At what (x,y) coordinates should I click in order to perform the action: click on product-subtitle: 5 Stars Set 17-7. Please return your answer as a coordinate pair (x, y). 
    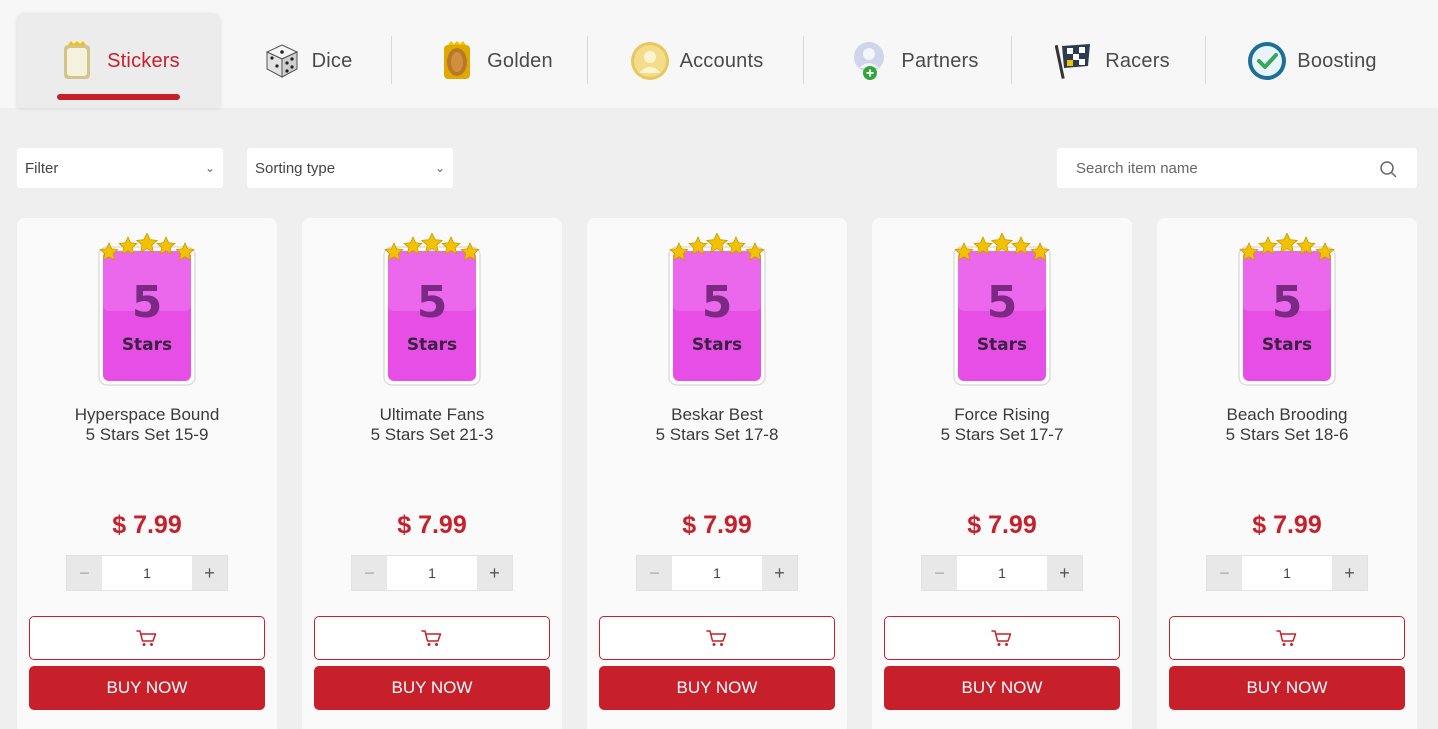
    Looking at the image, I should click on (1002, 434).